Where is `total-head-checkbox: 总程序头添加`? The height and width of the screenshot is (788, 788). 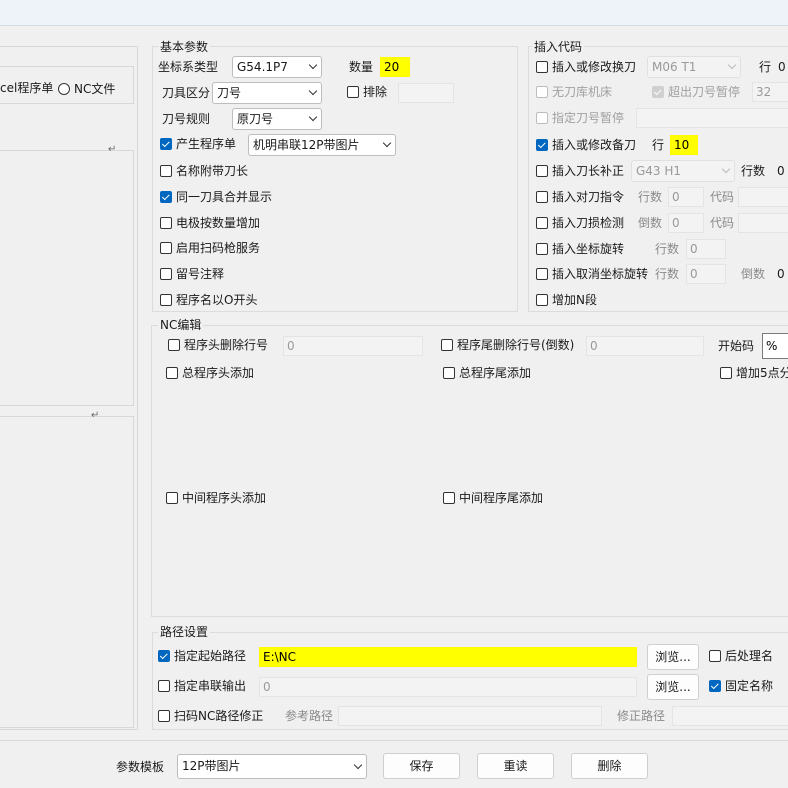
total-head-checkbox: 总程序头添加 is located at coordinates (210, 373).